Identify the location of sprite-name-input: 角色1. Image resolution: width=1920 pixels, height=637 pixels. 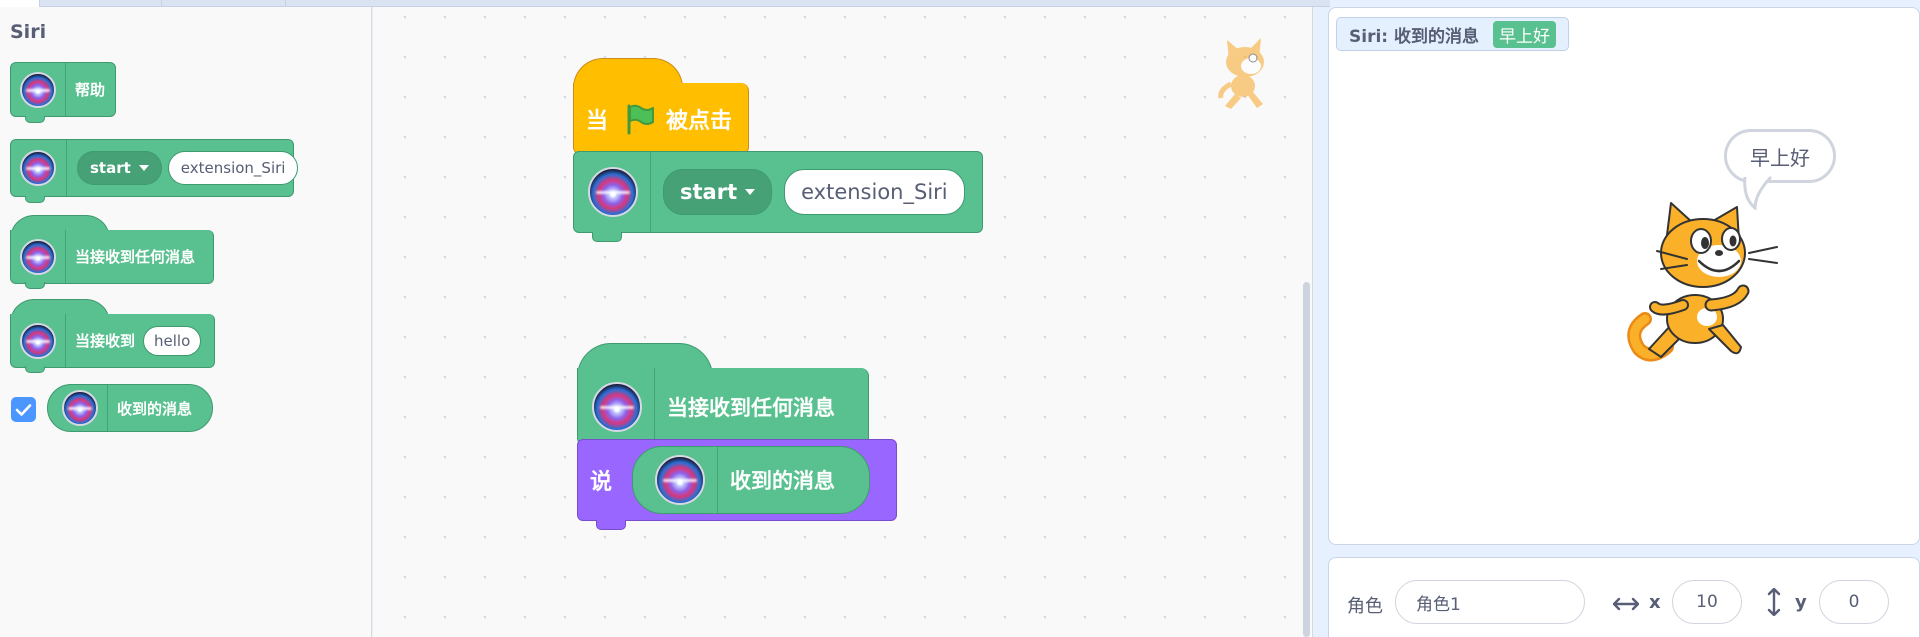
(1490, 602).